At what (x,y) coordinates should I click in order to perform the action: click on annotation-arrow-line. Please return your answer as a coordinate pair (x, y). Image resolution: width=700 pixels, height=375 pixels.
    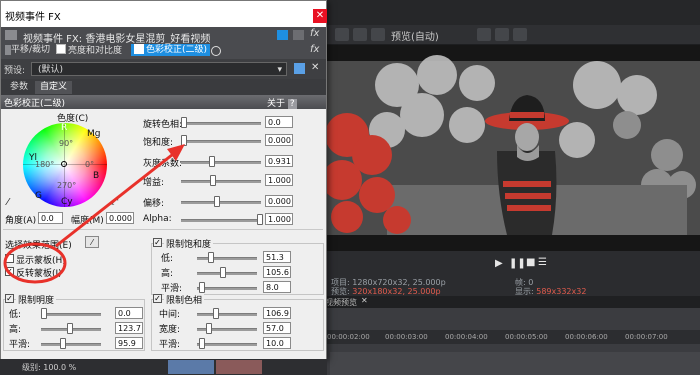
    Looking at the image, I should click on (116, 198).